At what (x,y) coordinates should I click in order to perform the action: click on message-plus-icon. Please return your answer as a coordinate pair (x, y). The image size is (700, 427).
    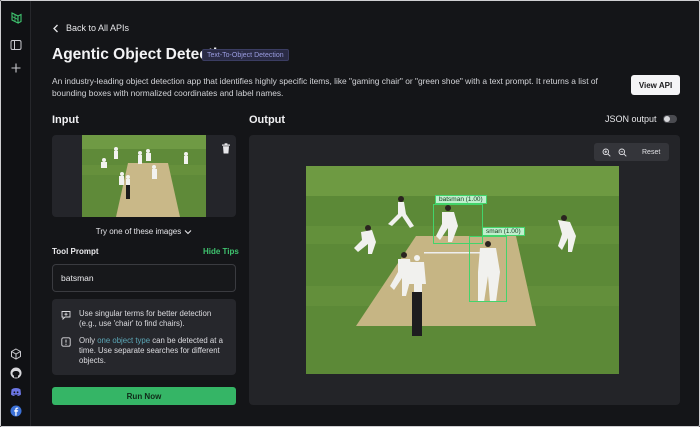
    Looking at the image, I should click on (66, 315).